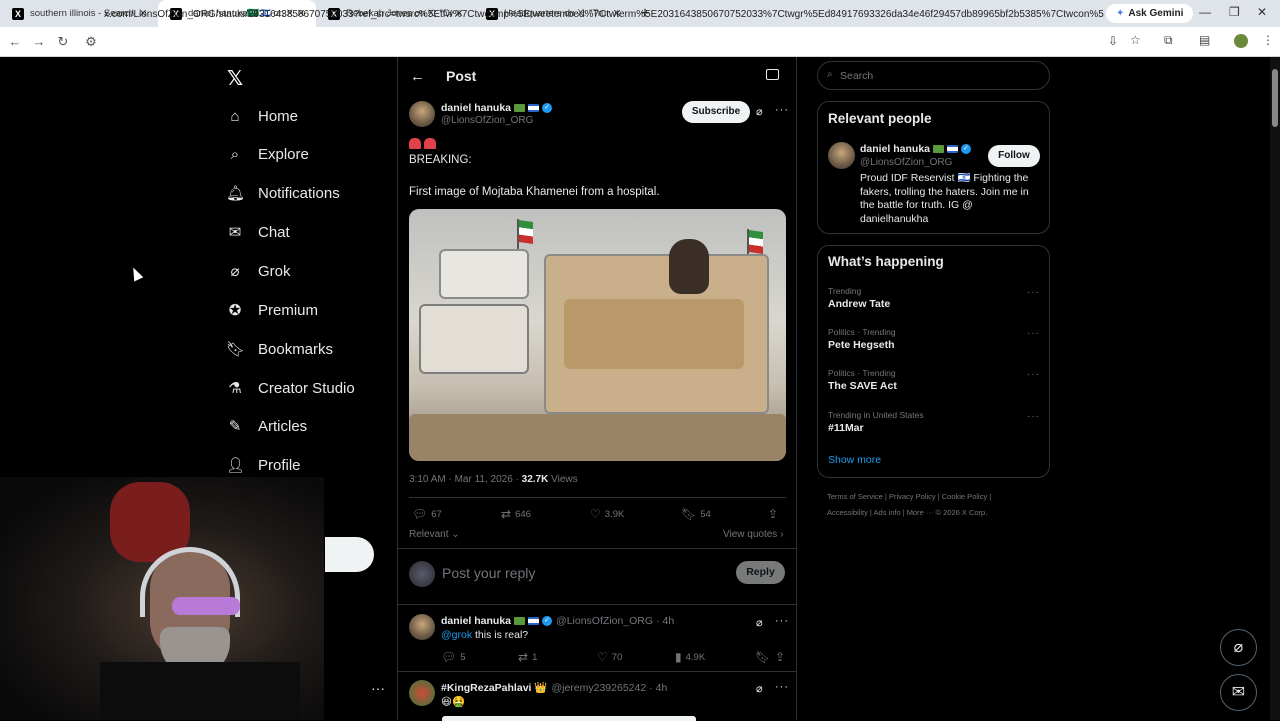 This screenshot has width=1280, height=721. Describe the element at coordinates (488, 573) in the screenshot. I see `reply-input: Post your reply` at that location.